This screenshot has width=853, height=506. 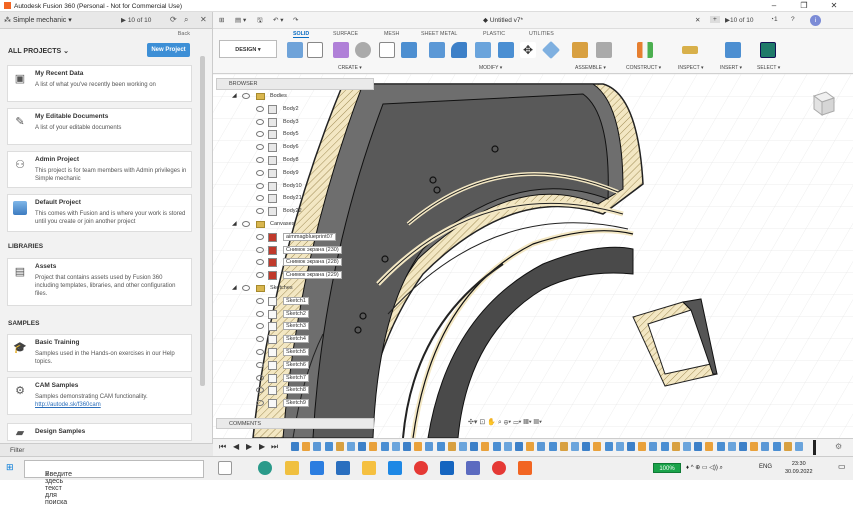 I want to click on tree-item-body: Body8, so click(x=306, y=161).